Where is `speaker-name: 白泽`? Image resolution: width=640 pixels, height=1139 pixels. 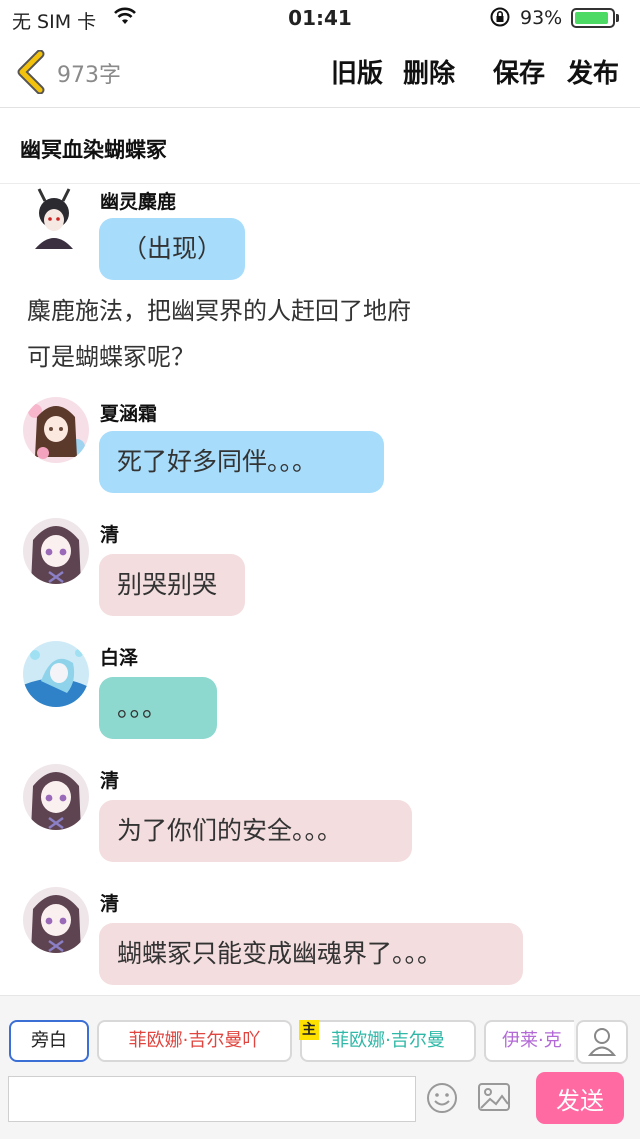
speaker-name: 白泽 is located at coordinates (119, 658).